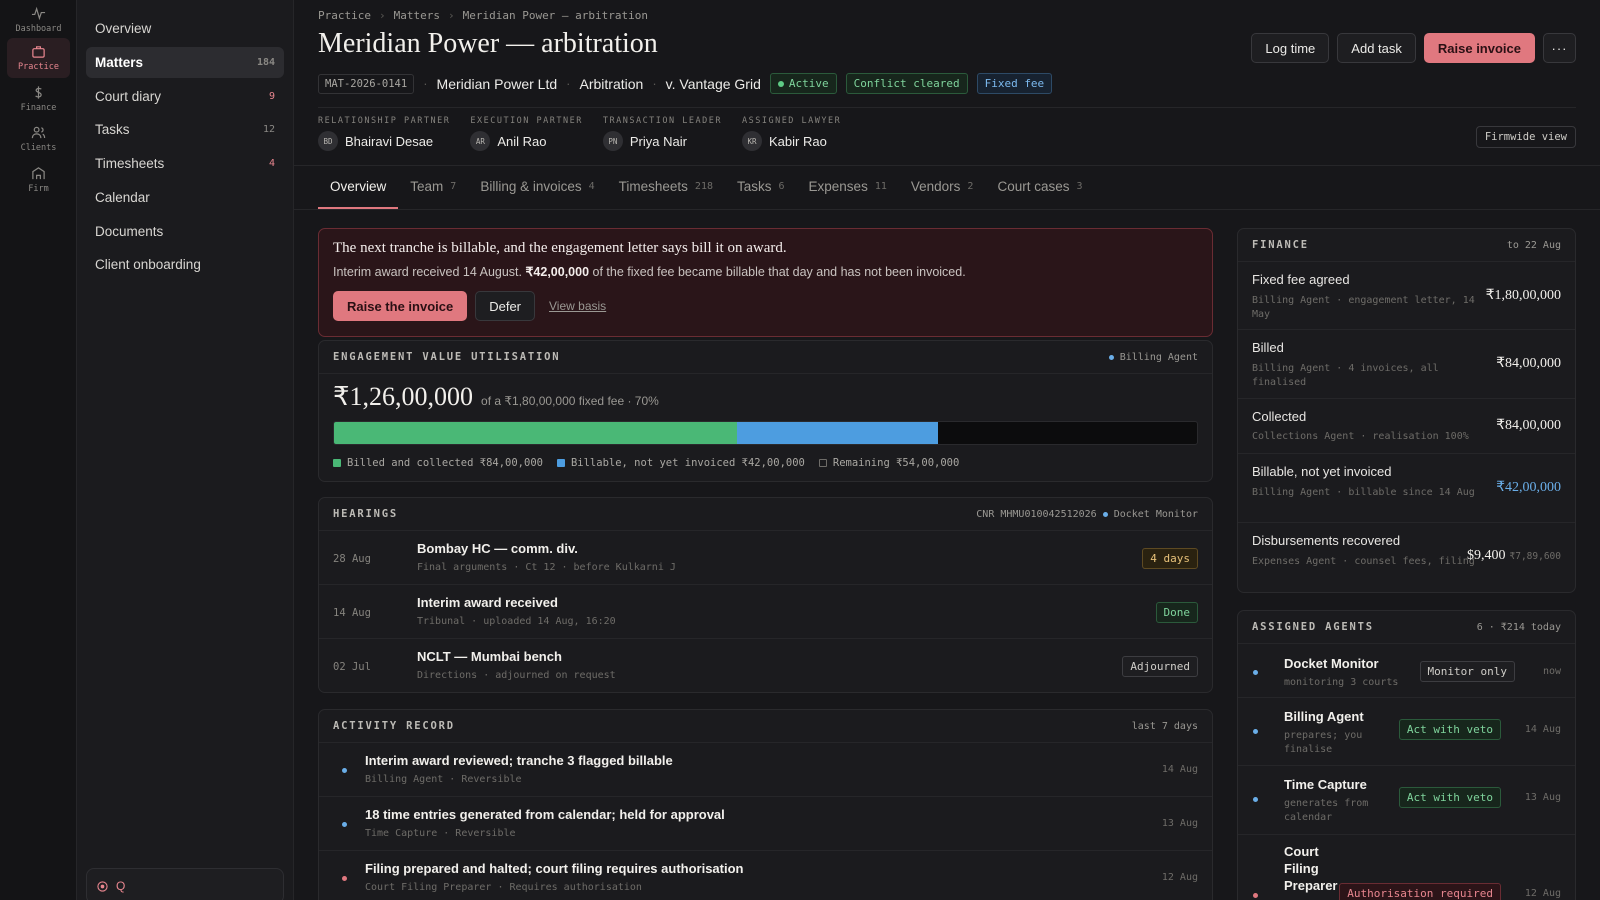 This screenshot has height=900, width=1600. What do you see at coordinates (38, 99) in the screenshot?
I see `rail-item-finance: Finance` at bounding box center [38, 99].